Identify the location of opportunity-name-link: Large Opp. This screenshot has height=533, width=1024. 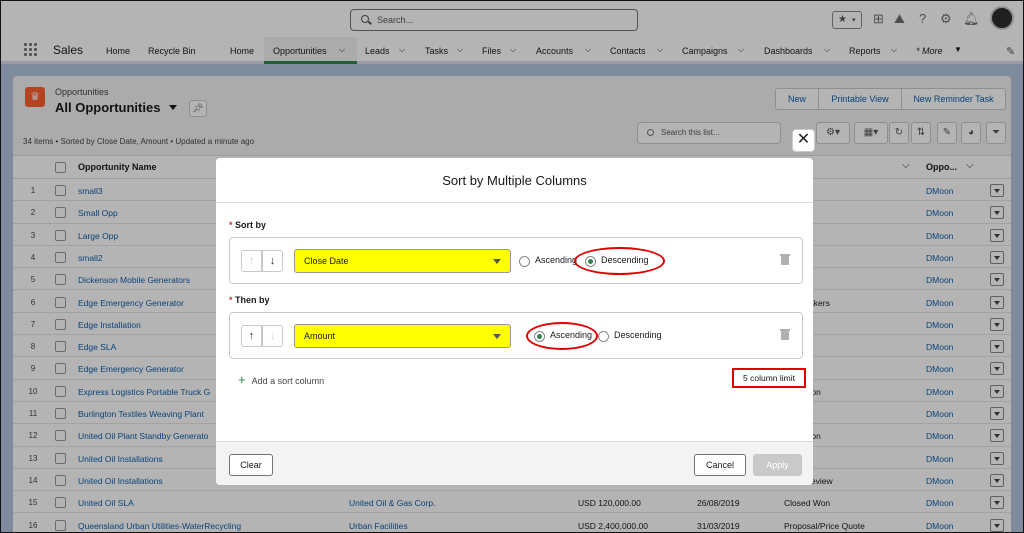
(98, 236).